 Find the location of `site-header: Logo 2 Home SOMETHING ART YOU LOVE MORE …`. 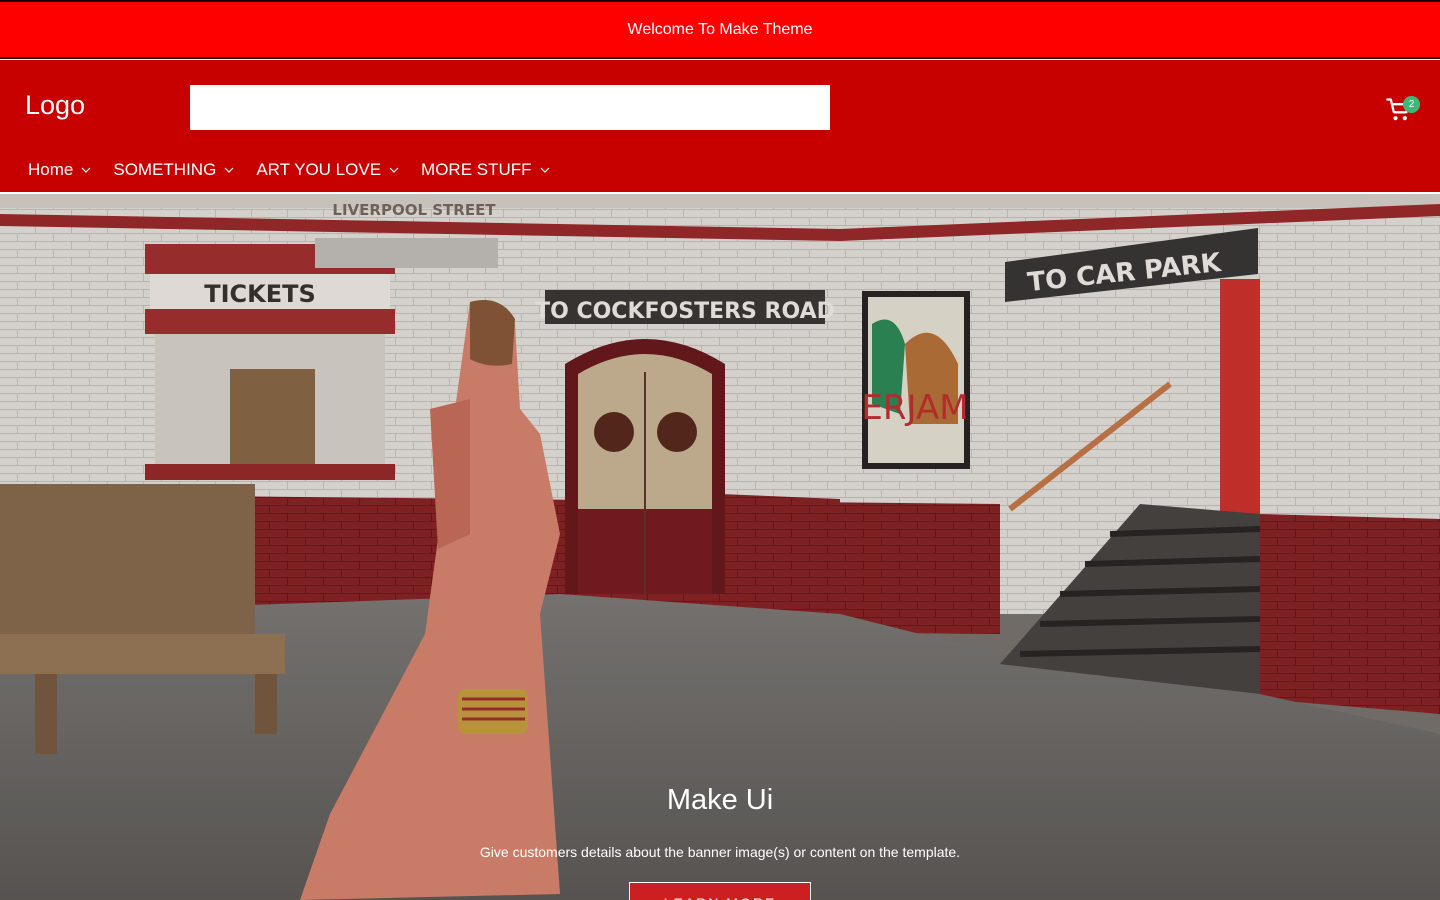

site-header: Logo 2 Home SOMETHING ART YOU LOVE MORE … is located at coordinates (720, 126).